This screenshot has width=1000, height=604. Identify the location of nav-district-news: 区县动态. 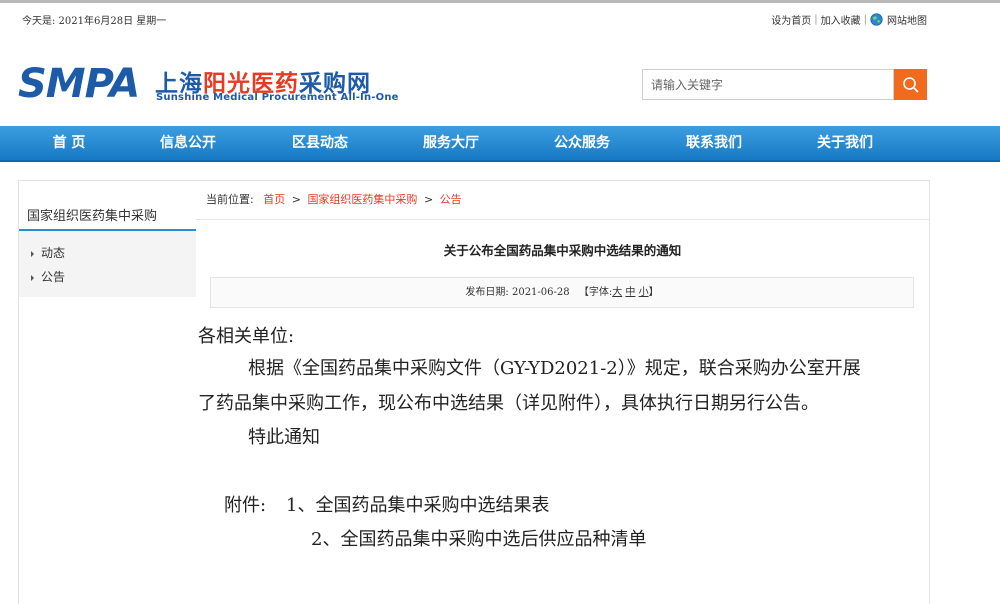
(320, 143).